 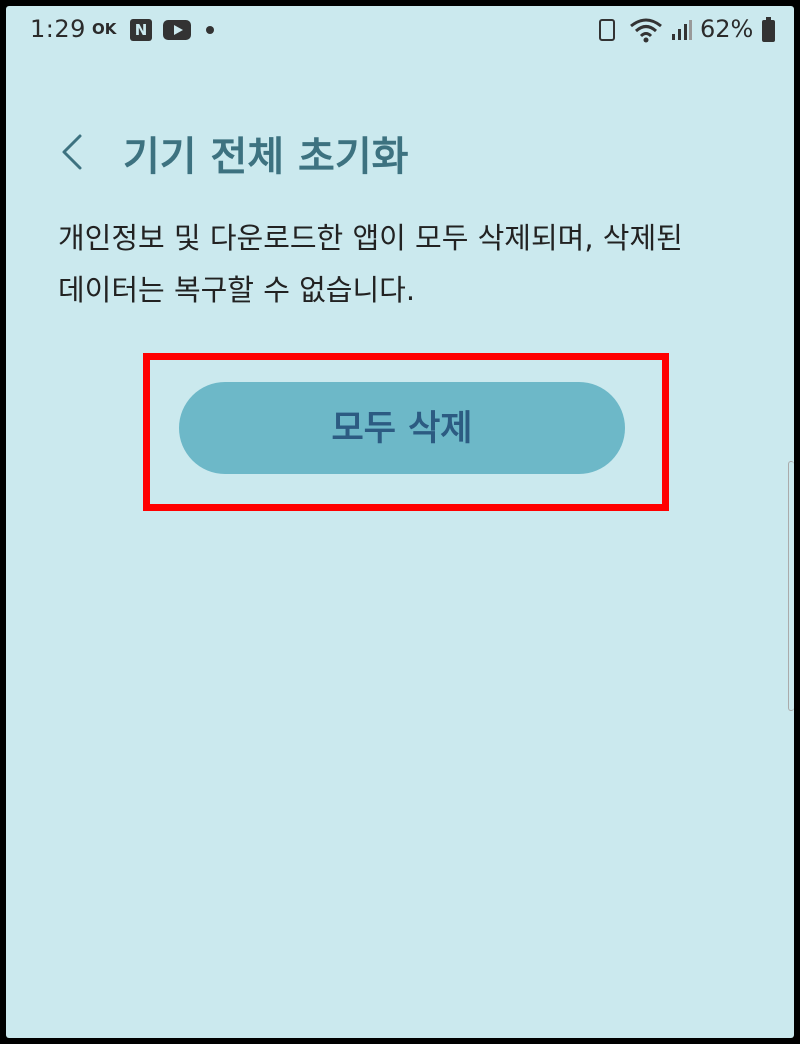 What do you see at coordinates (791, 586) in the screenshot?
I see `scroll-indicator` at bounding box center [791, 586].